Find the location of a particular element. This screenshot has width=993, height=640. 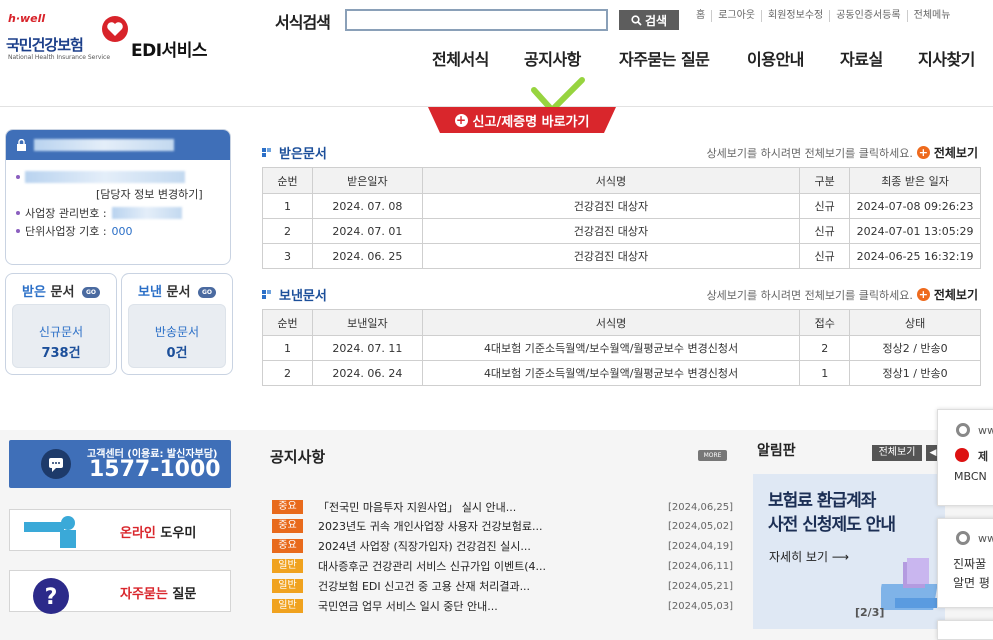

notice-date: [2024,05,21] is located at coordinates (701, 586).